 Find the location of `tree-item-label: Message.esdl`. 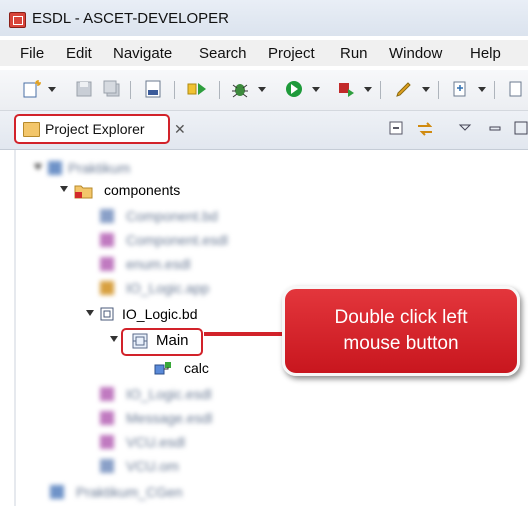

tree-item-label: Message.esdl is located at coordinates (169, 418).